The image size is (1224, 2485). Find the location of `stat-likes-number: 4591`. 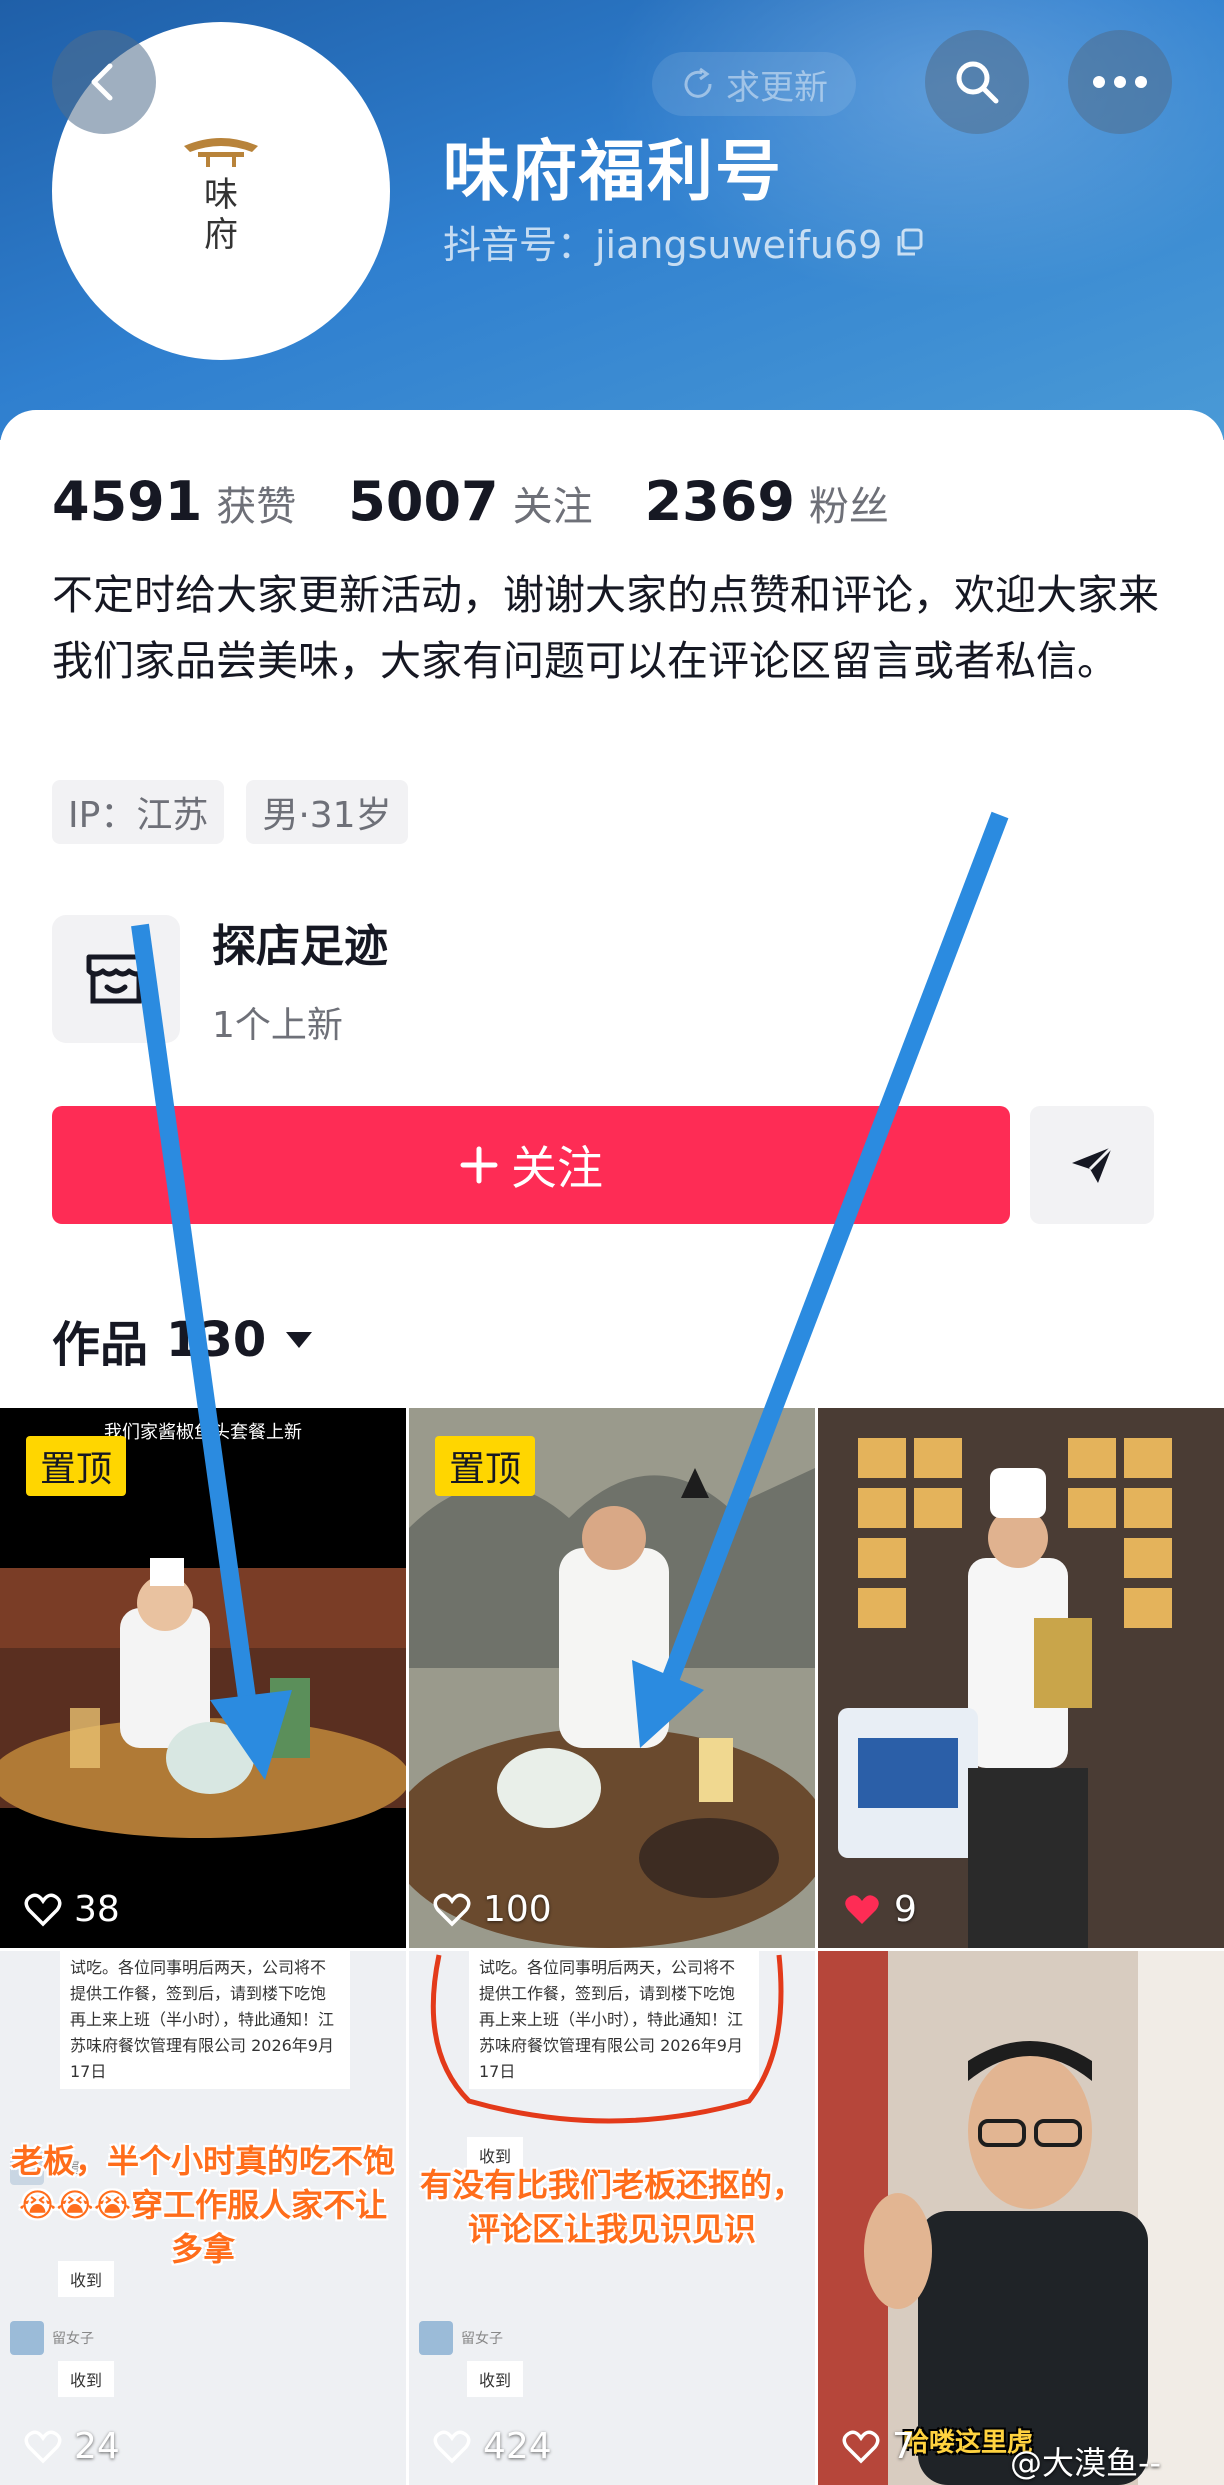

stat-likes-number: 4591 is located at coordinates (127, 501).